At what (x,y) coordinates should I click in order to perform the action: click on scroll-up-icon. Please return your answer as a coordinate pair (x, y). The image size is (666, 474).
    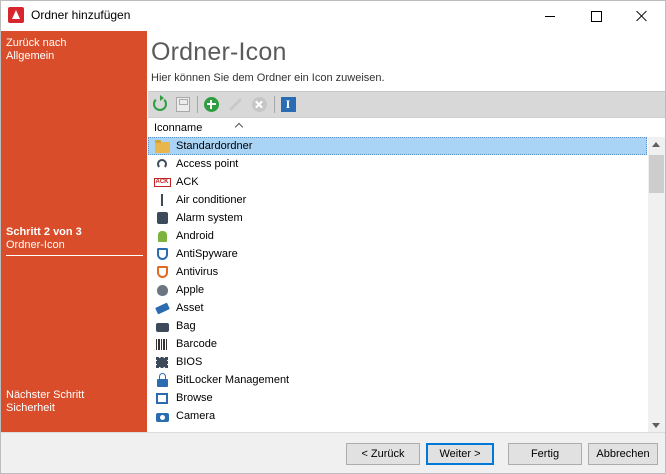
    Looking at the image, I should click on (656, 144).